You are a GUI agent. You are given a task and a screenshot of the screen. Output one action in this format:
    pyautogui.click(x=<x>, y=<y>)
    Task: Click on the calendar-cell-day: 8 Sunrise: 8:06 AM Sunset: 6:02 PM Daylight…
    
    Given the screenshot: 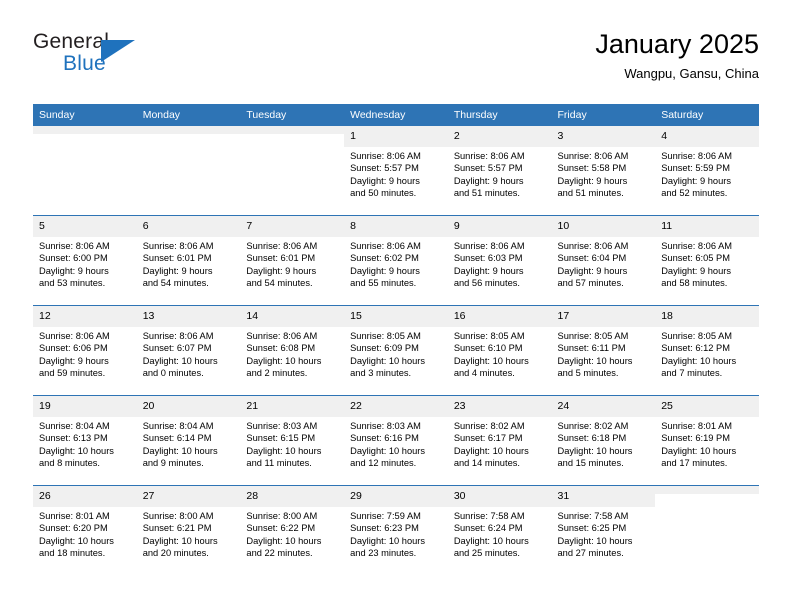 What is the action you would take?
    pyautogui.click(x=396, y=260)
    